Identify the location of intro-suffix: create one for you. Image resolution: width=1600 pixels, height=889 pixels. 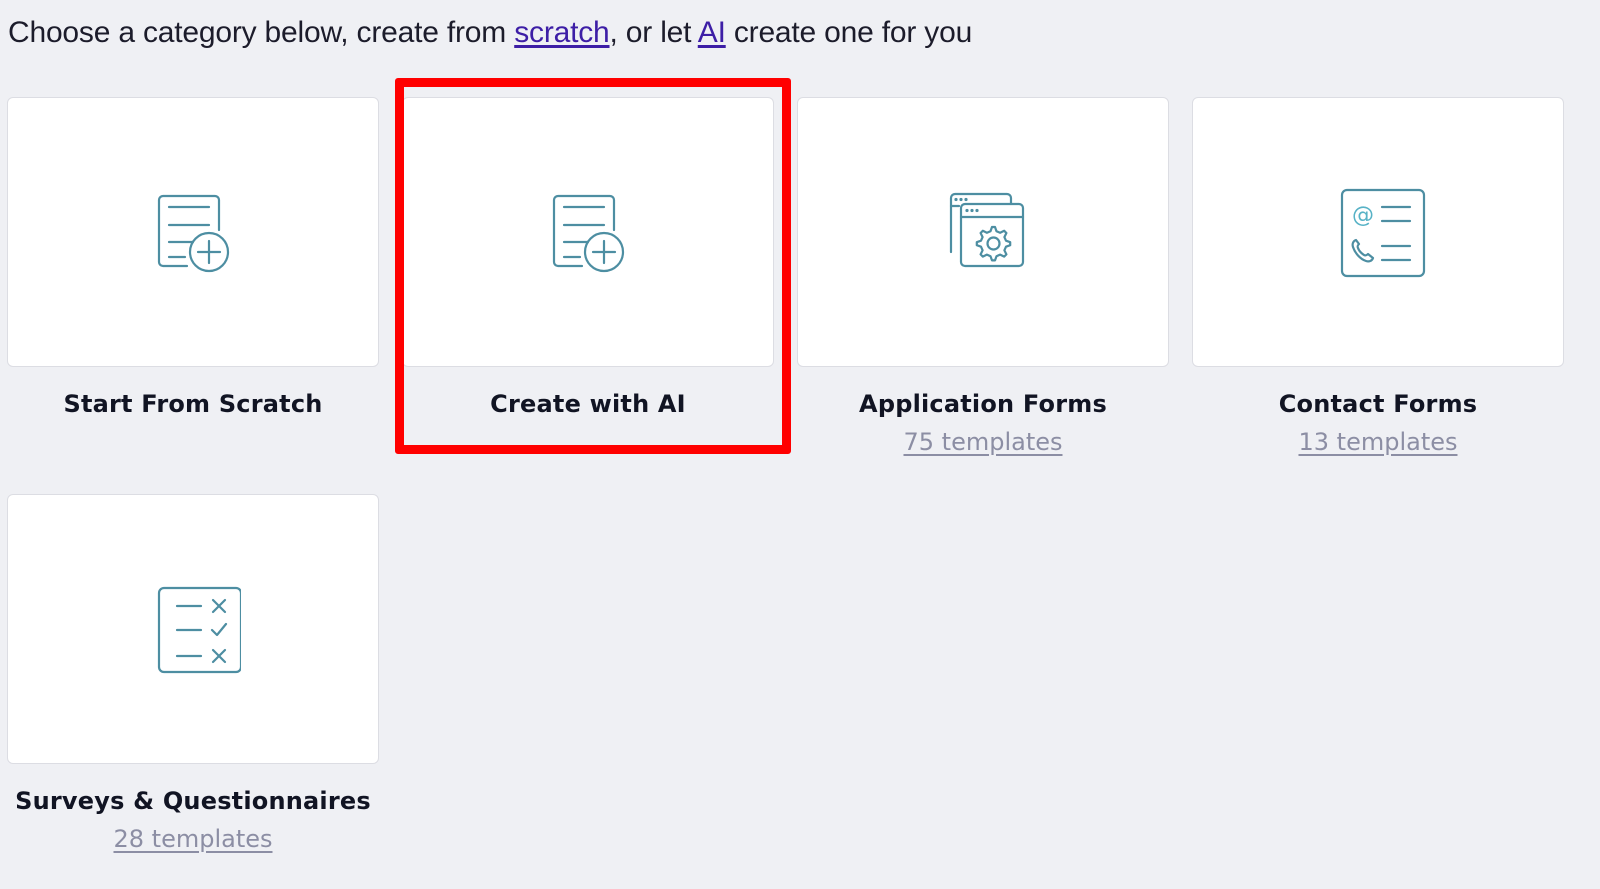
(849, 32).